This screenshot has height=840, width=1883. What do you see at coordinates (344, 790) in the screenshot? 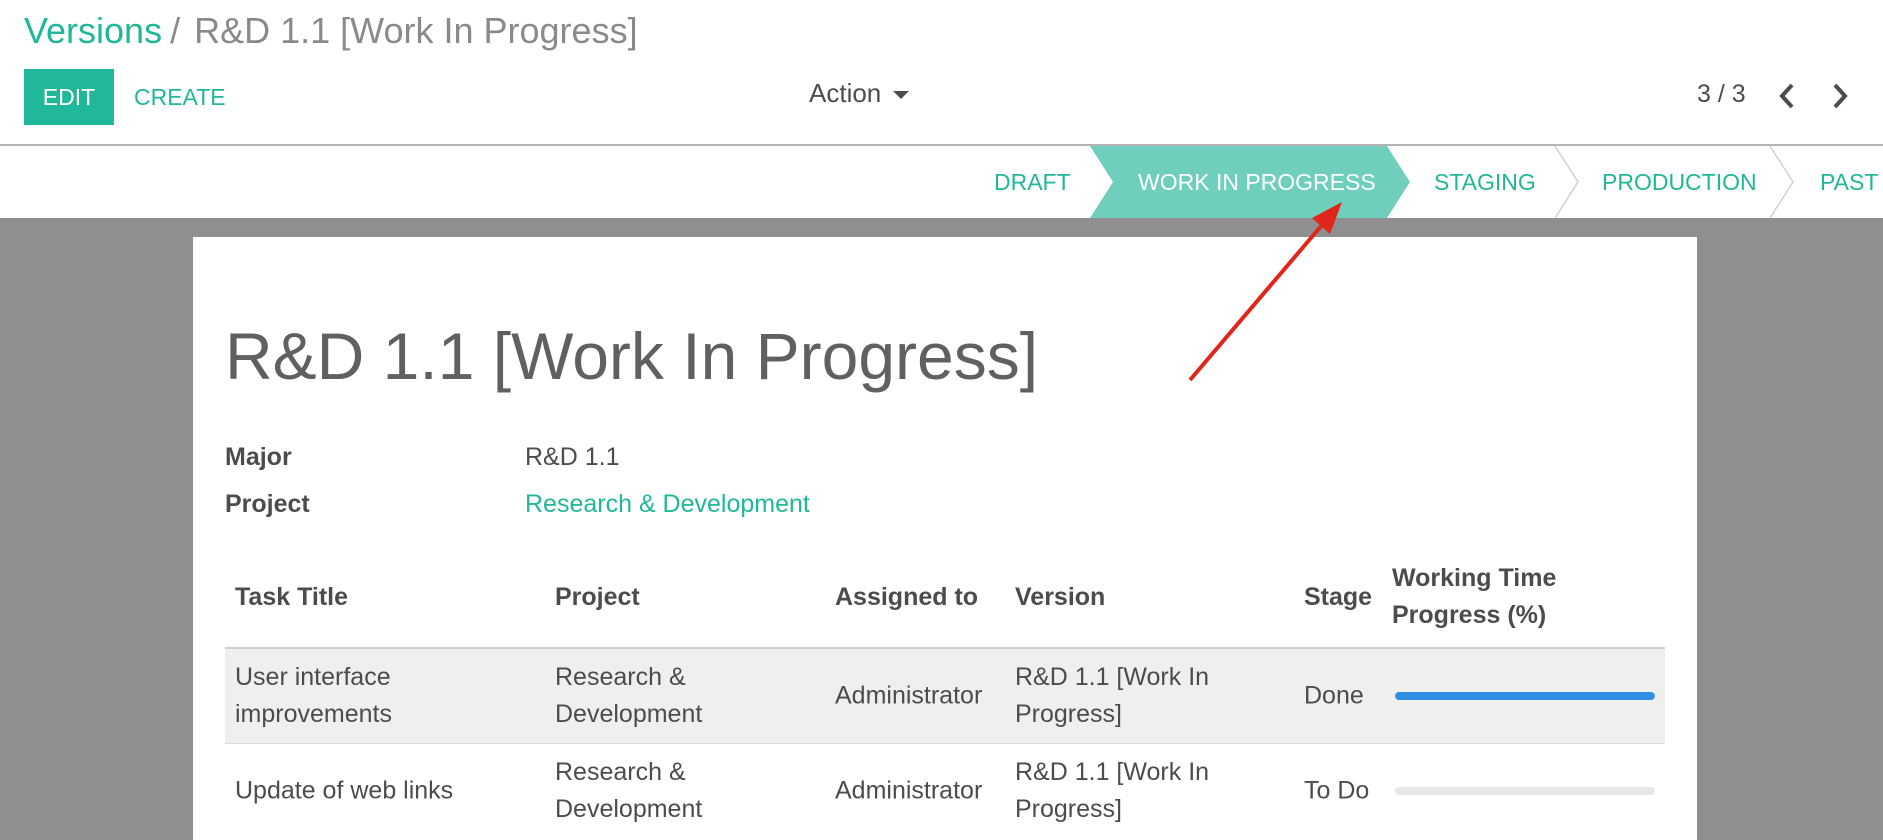
I see `cell-task-title: Update of web links` at bounding box center [344, 790].